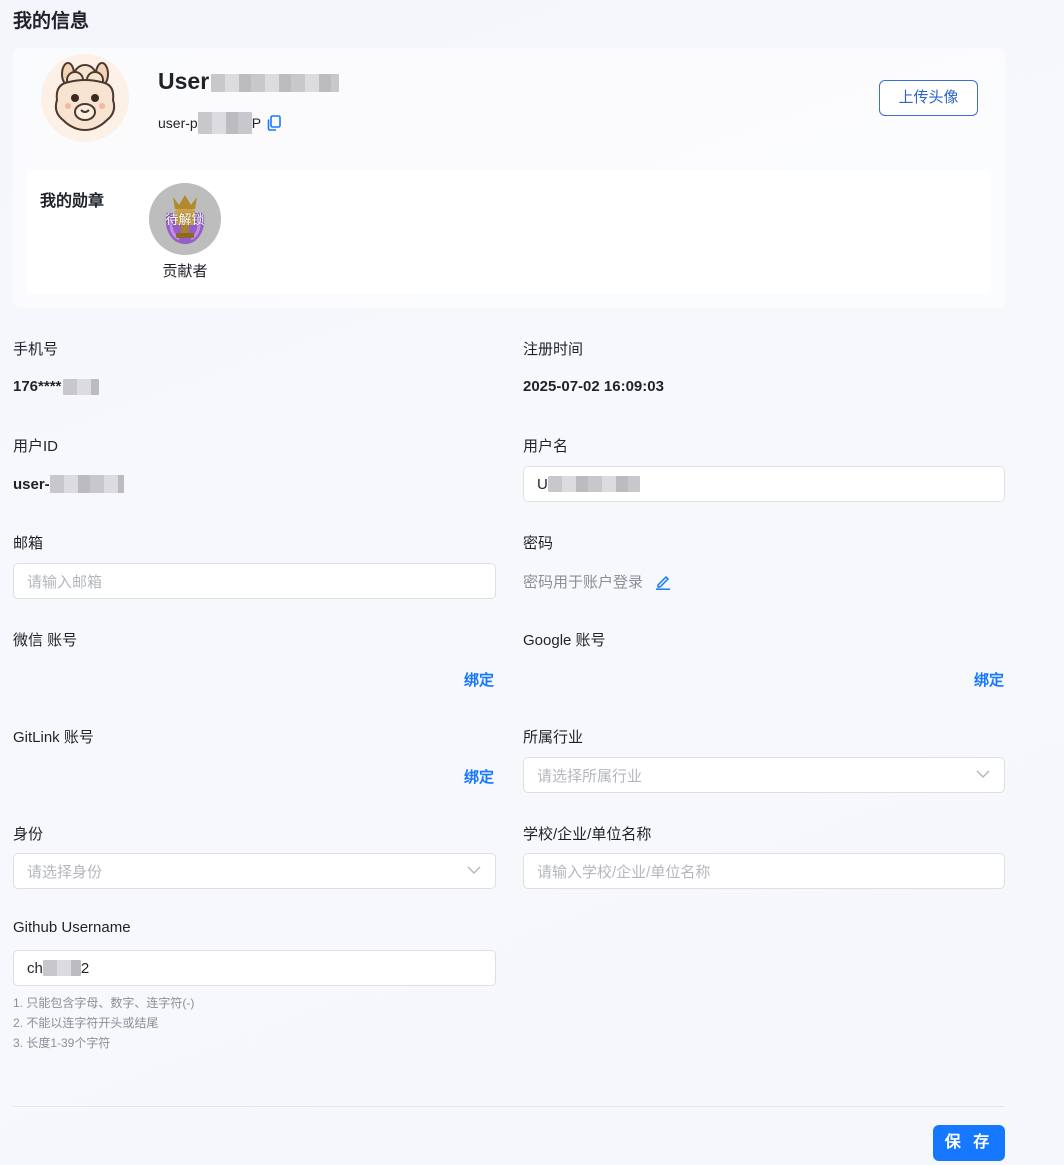 This screenshot has height=1165, width=1064. Describe the element at coordinates (51, 21) in the screenshot. I see `page-title: 我的信息` at that location.